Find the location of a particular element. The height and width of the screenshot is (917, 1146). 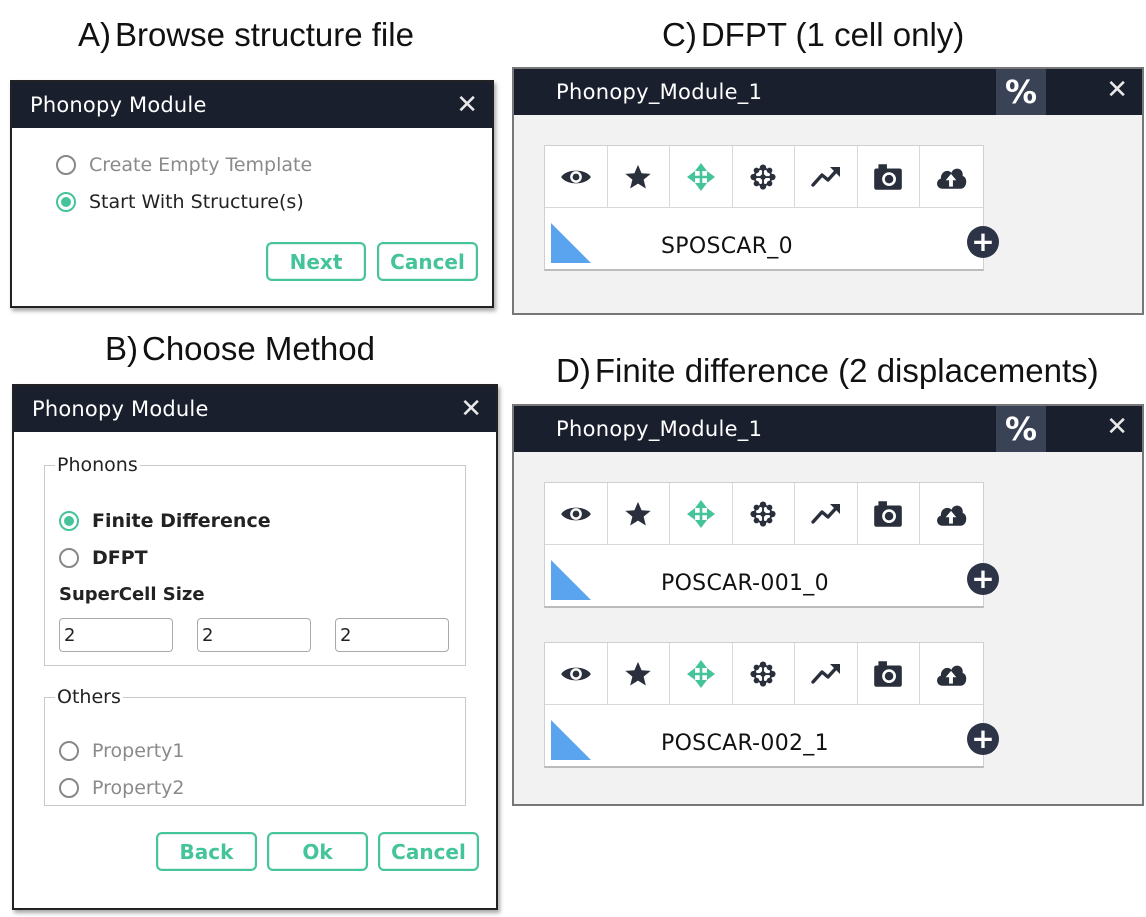

option-label: Create Empty Template is located at coordinates (201, 164).